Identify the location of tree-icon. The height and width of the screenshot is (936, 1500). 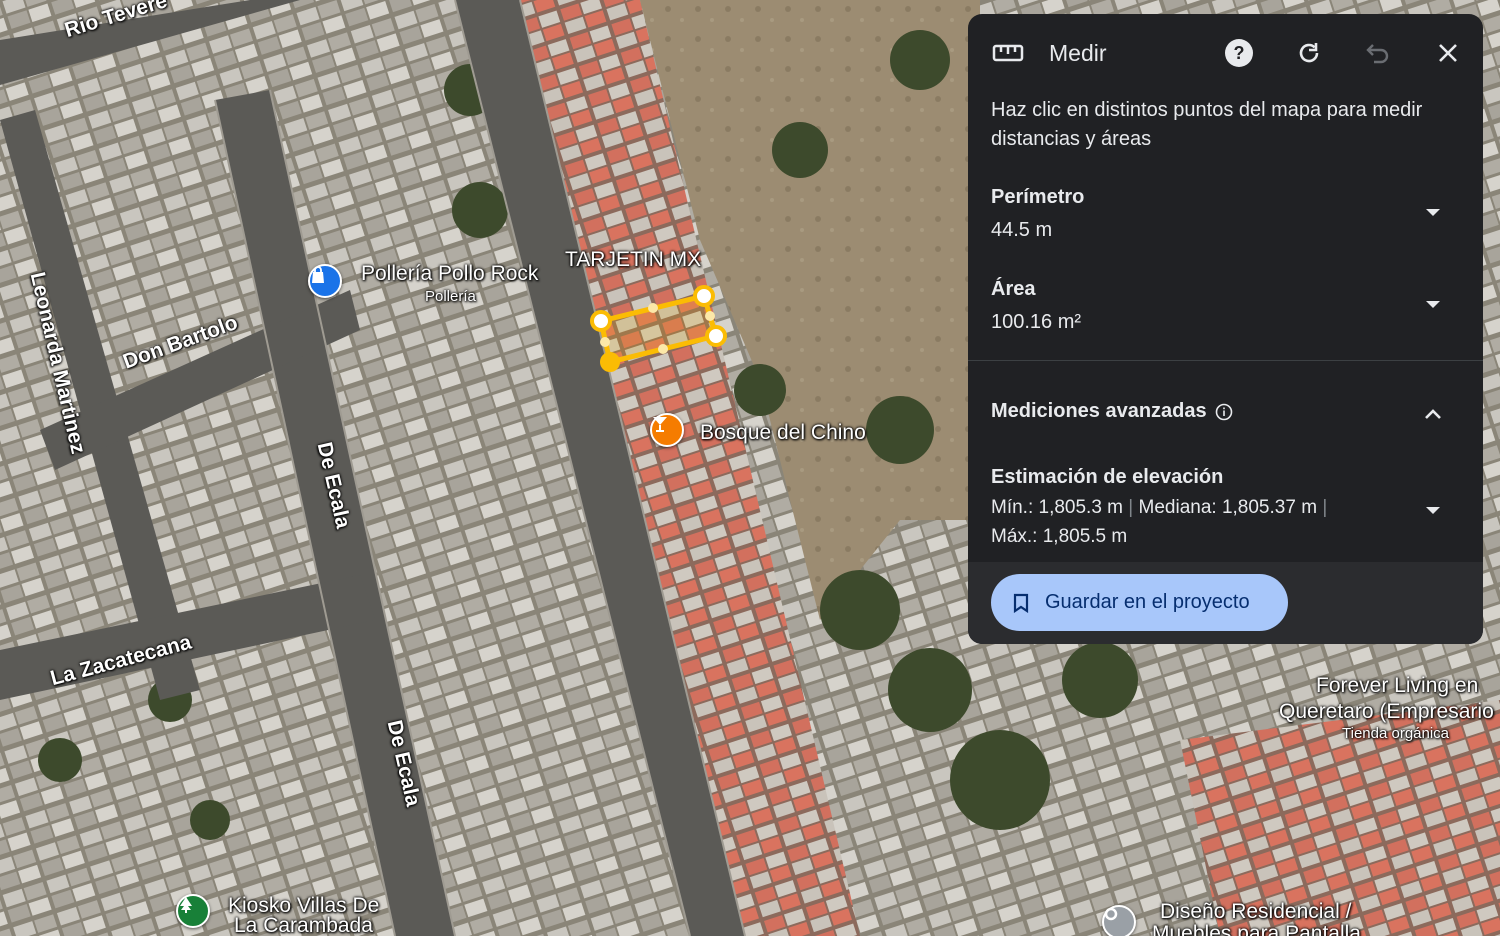
(193, 911).